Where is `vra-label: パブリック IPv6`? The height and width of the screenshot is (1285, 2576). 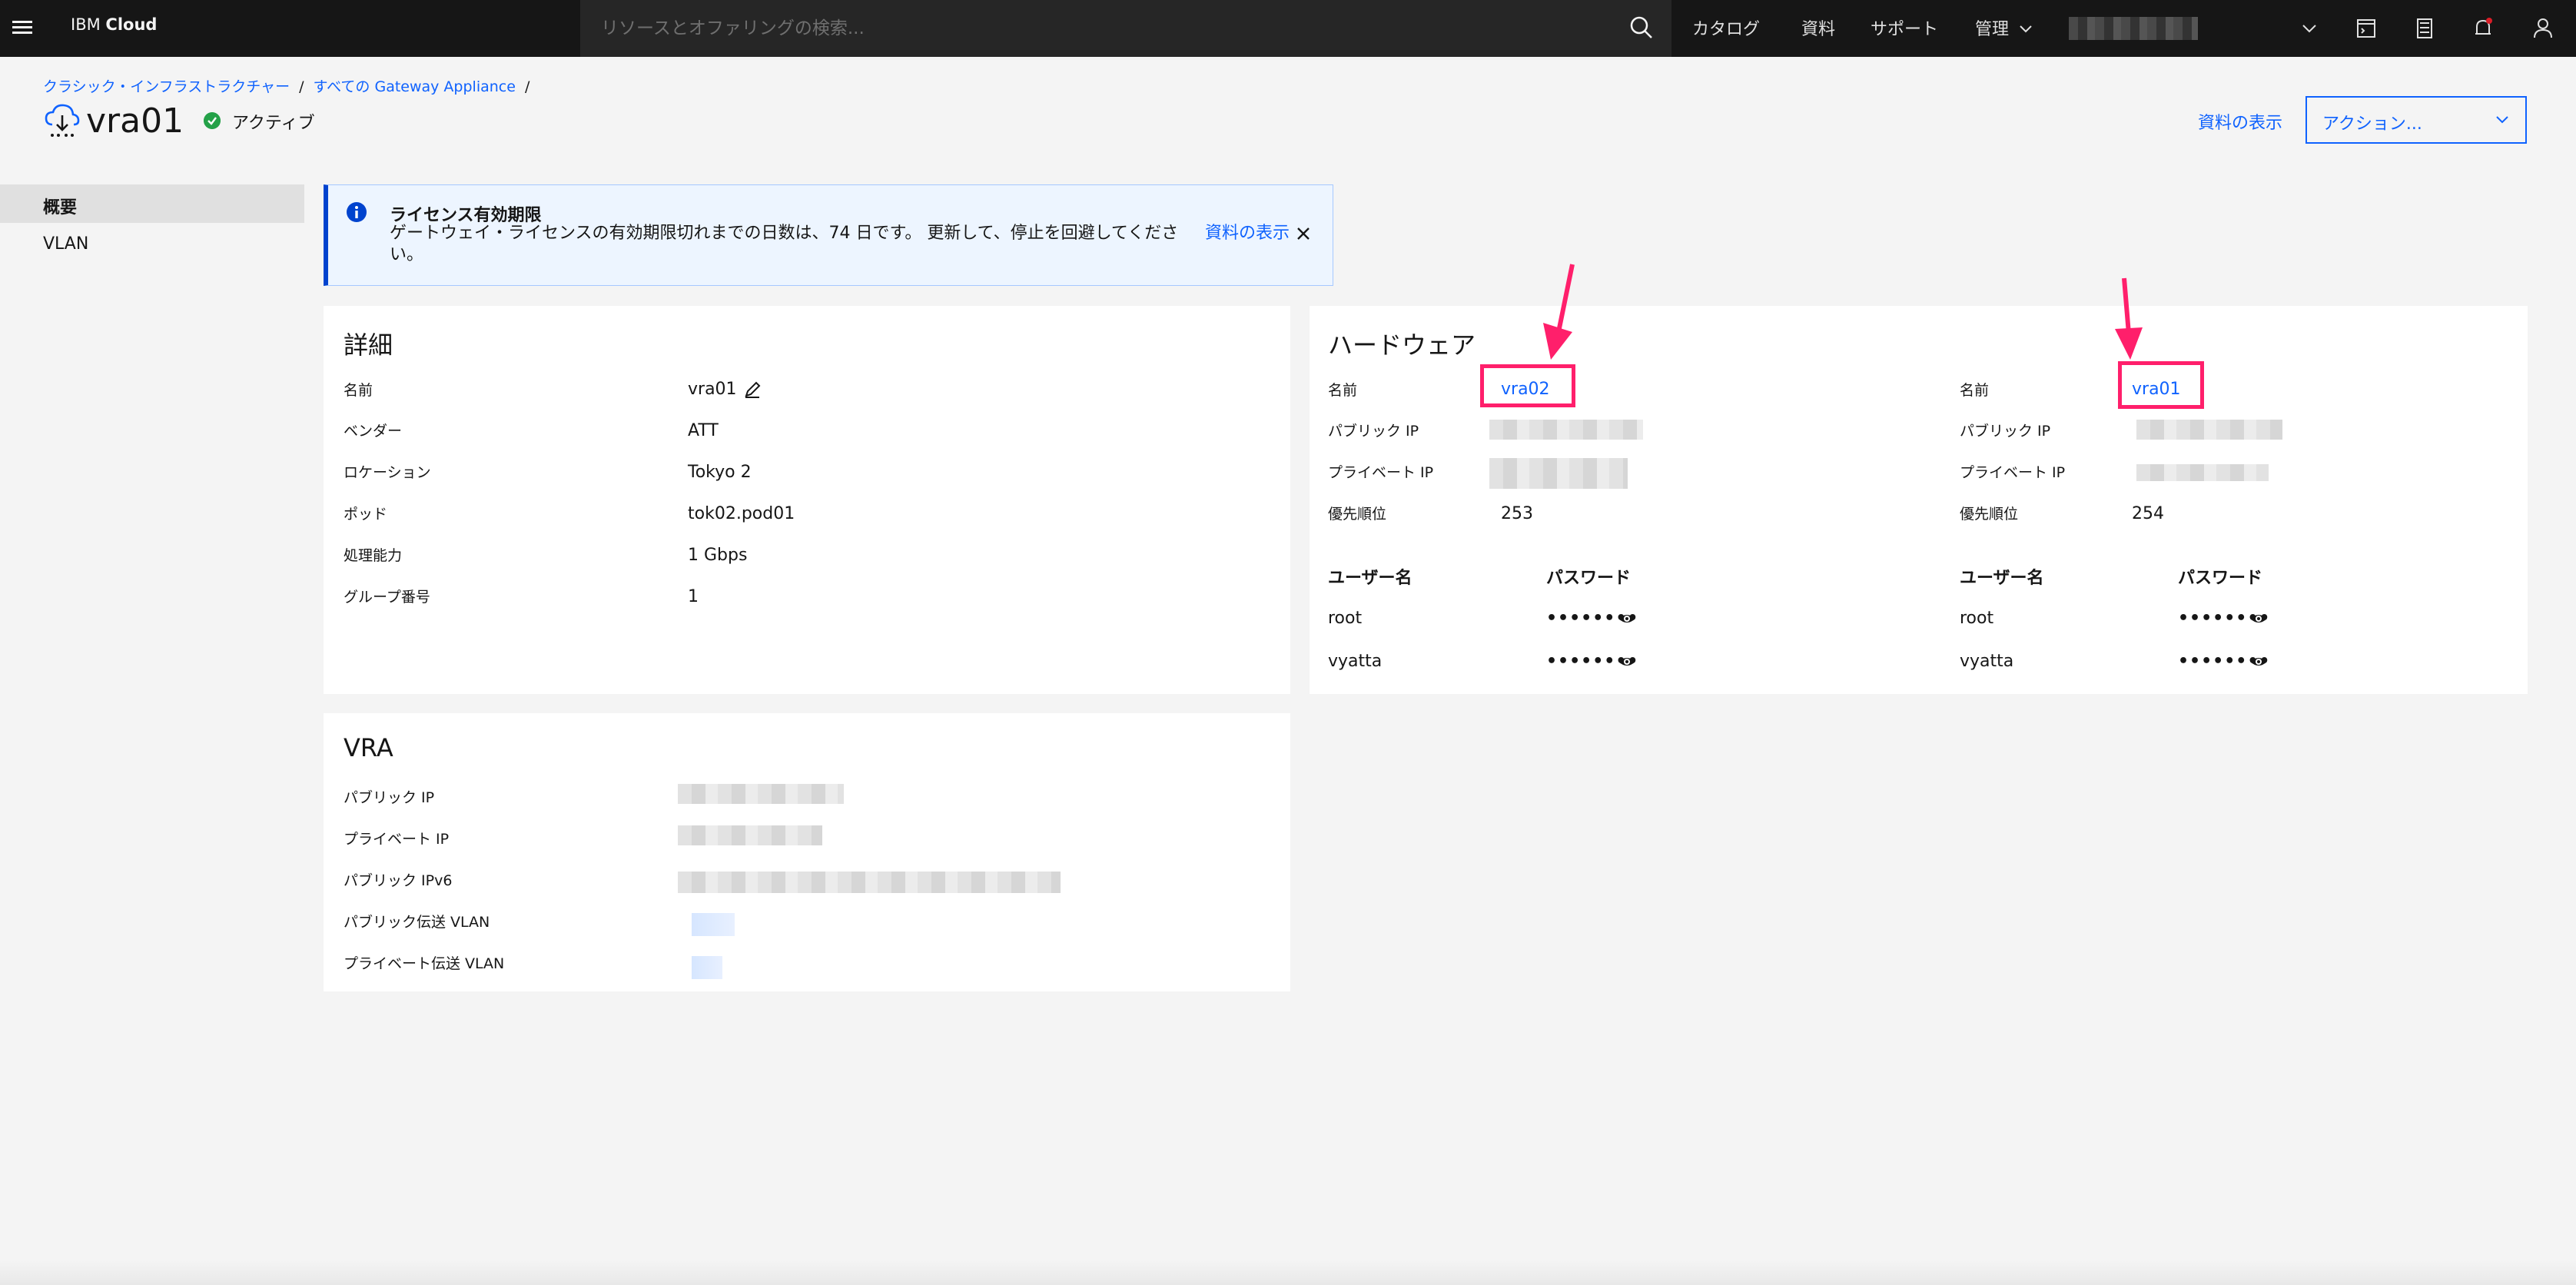 vra-label: パブリック IPv6 is located at coordinates (398, 880).